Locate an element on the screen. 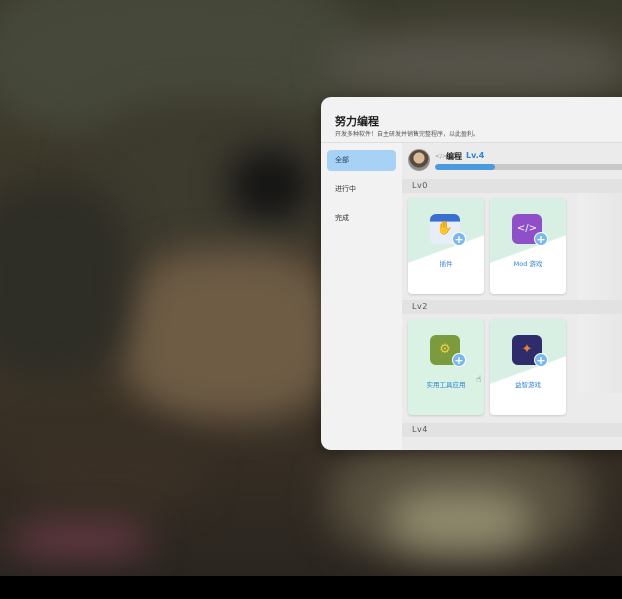  section-label-lv2: Lv2 is located at coordinates (512, 307).